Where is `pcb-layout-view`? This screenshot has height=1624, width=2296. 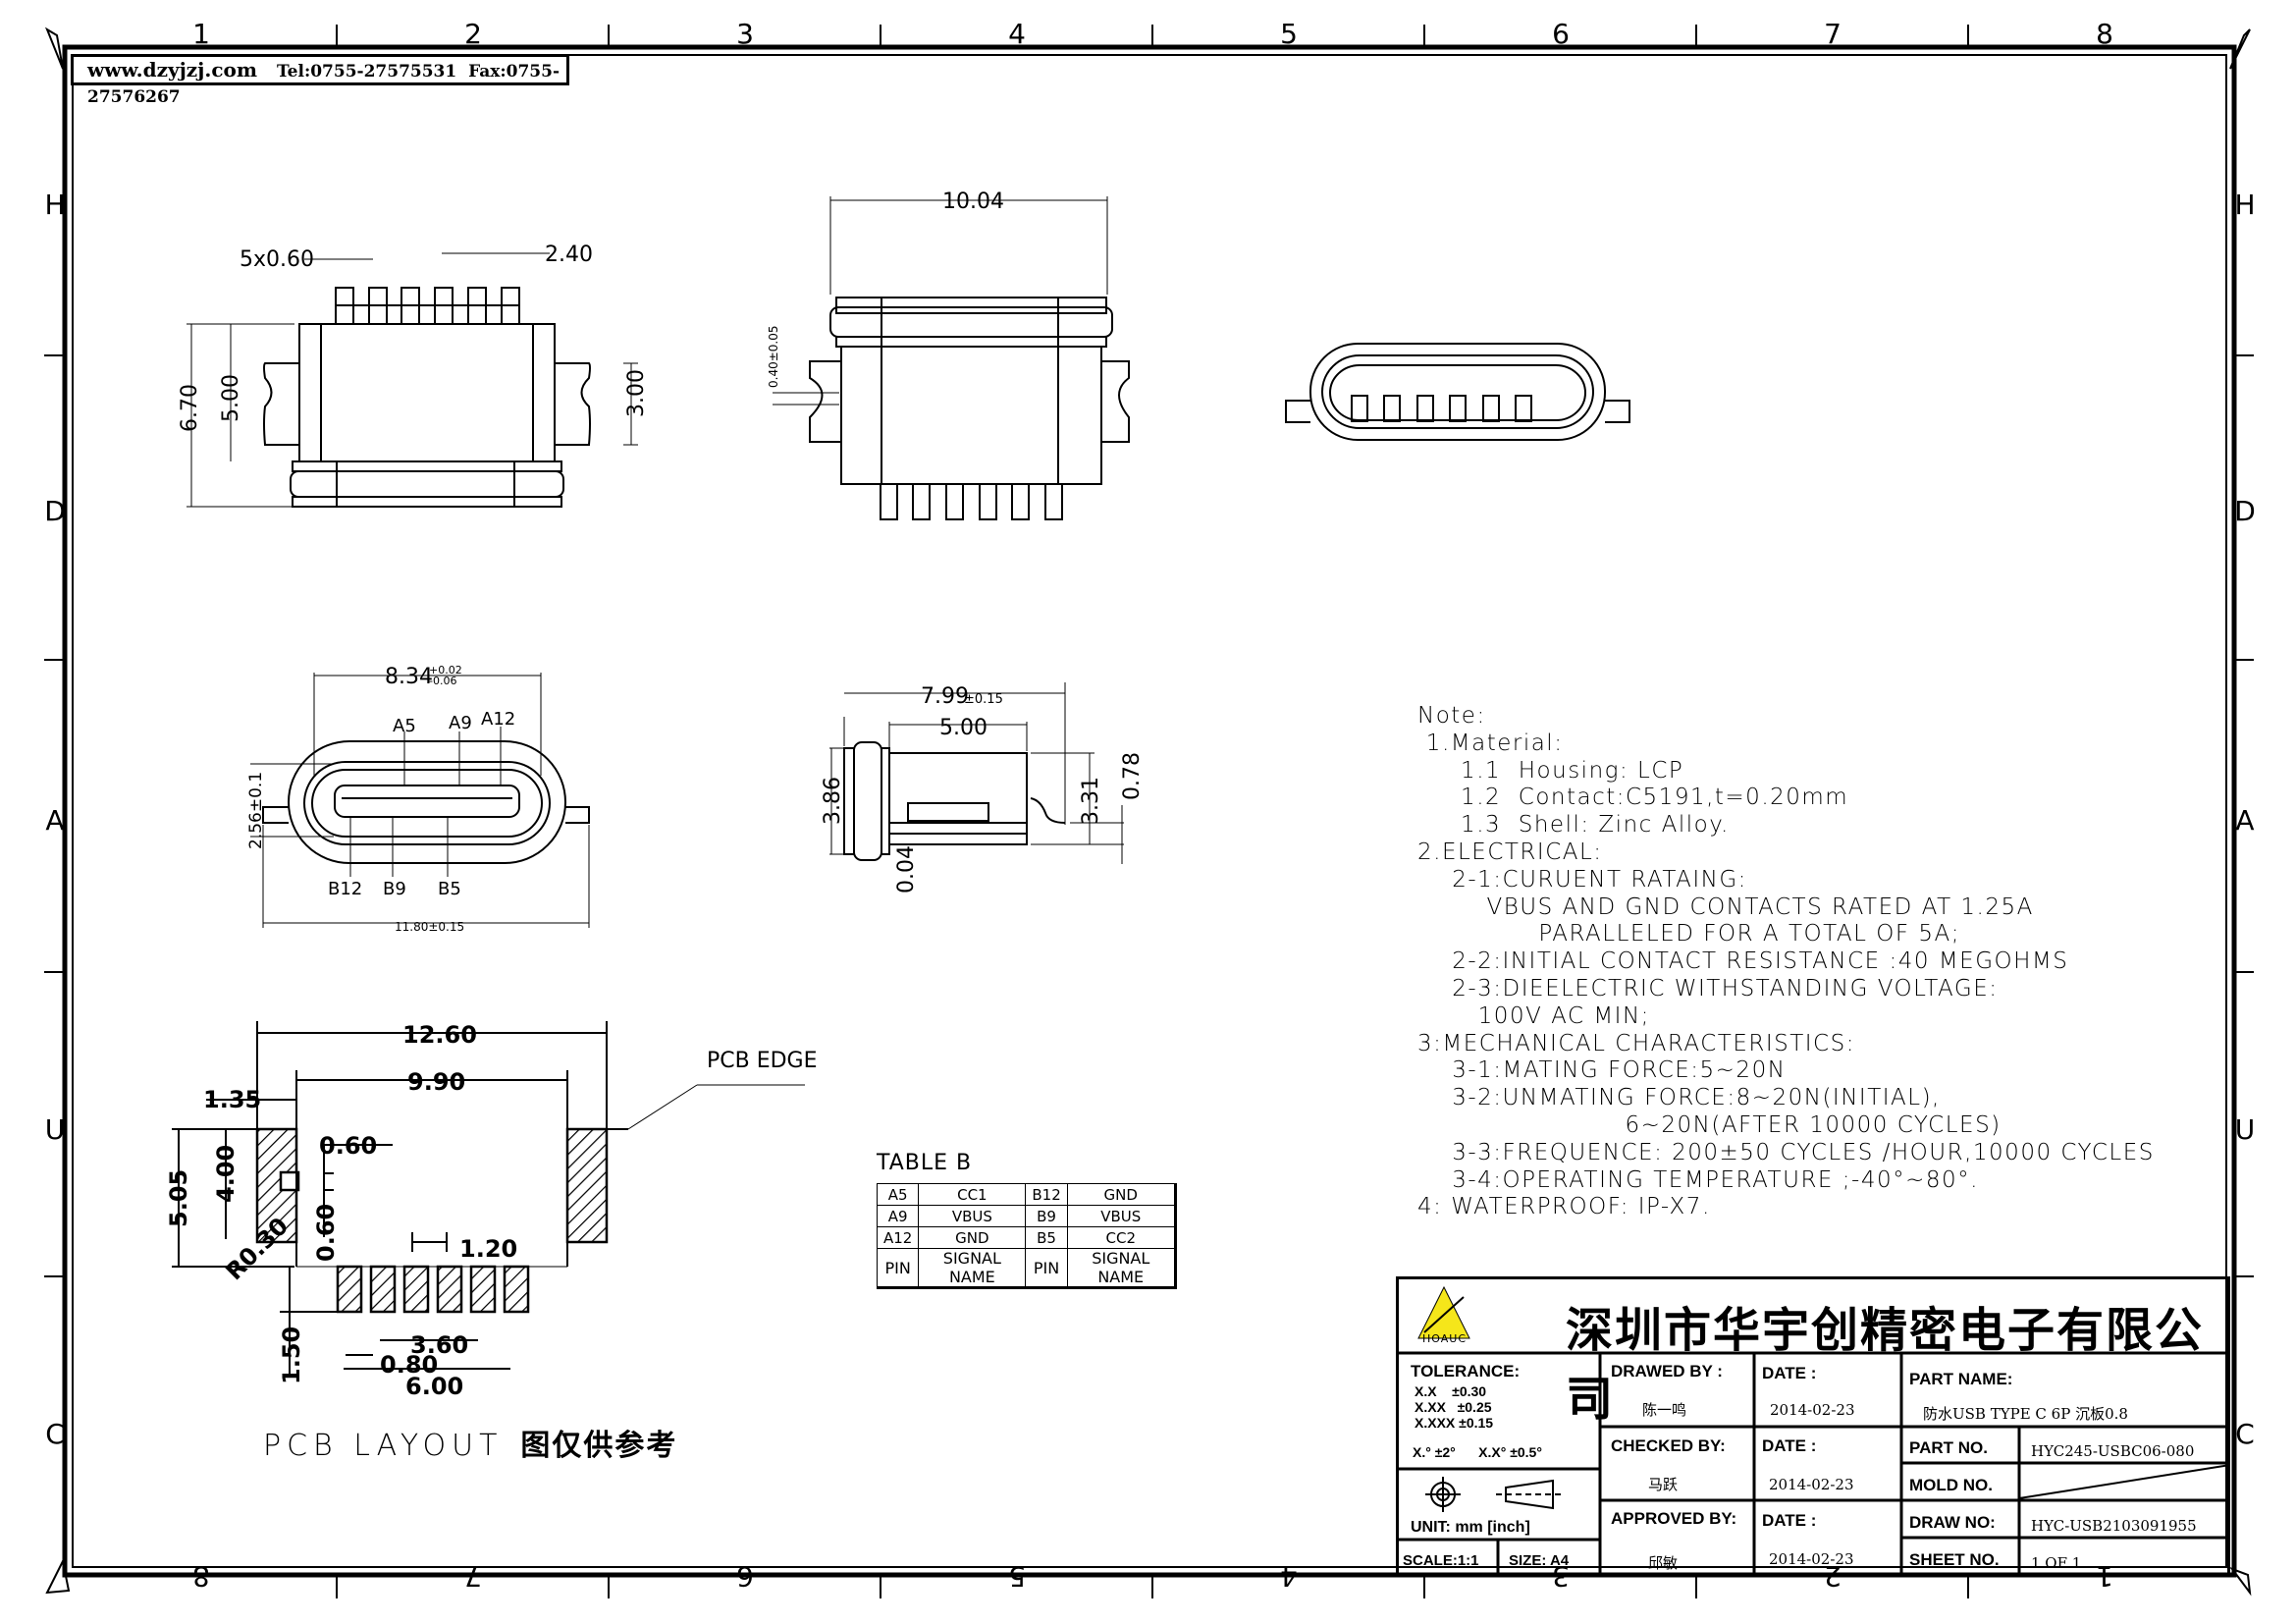
pcb-layout-view is located at coordinates (489, 1198).